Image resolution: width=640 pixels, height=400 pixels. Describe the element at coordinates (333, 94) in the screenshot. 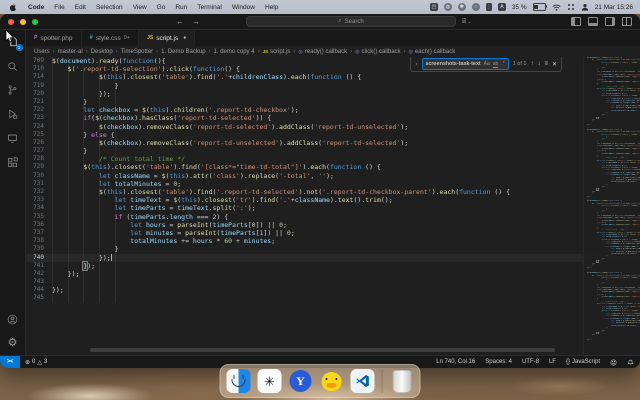

I see `code-line: 720 });` at that location.